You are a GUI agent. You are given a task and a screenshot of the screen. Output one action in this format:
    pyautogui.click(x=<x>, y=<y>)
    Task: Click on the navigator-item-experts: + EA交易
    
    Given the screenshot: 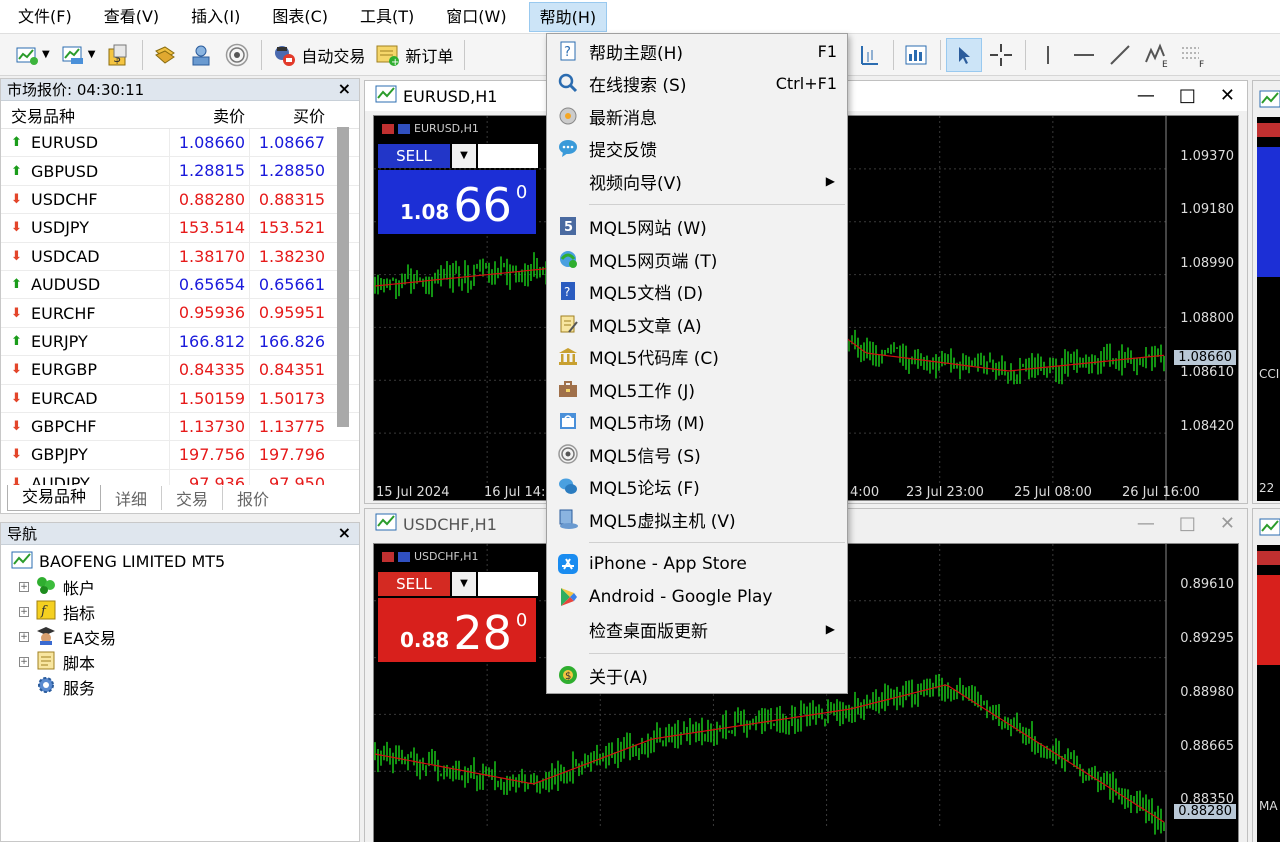 What is the action you would take?
    pyautogui.click(x=180, y=636)
    